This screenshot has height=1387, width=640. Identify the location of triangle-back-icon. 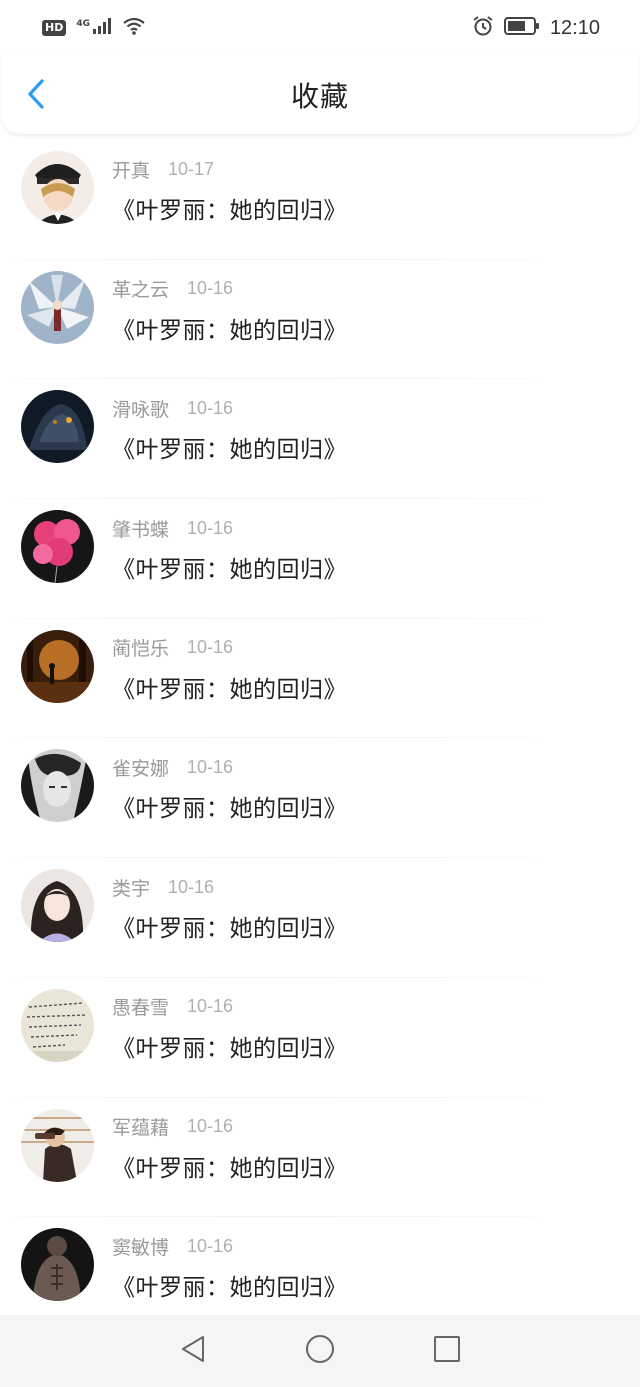
(193, 1351).